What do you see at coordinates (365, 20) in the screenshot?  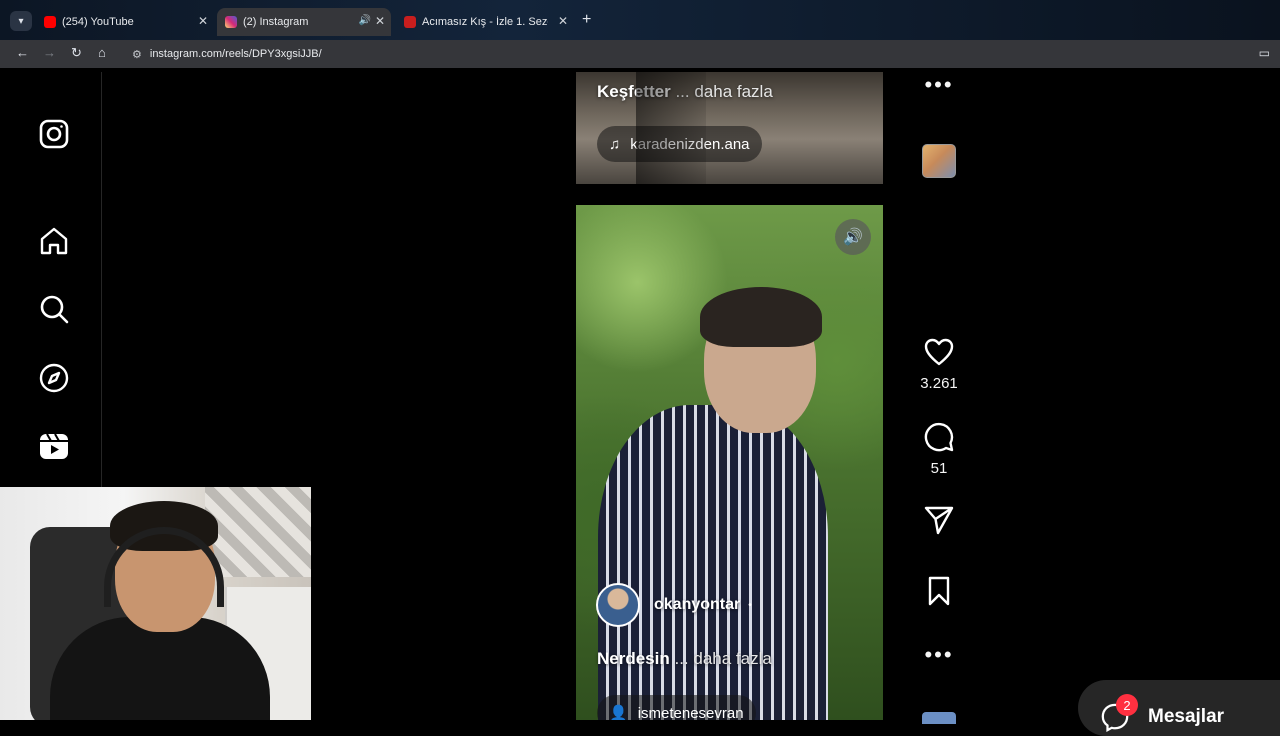 I see `speaker-icon: 🔊` at bounding box center [365, 20].